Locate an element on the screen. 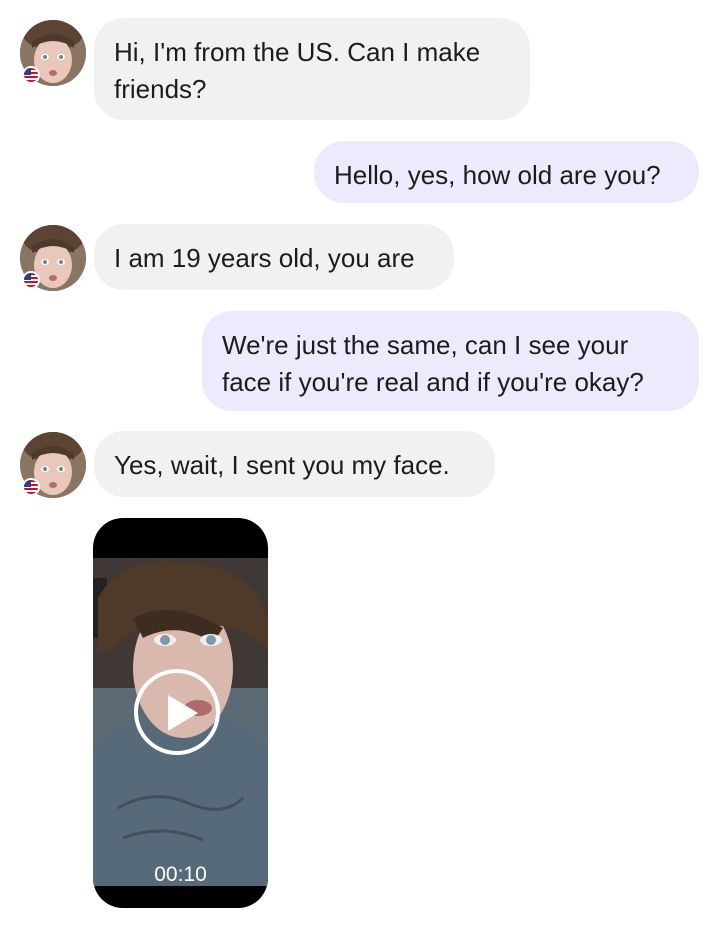 The image size is (720, 926). message-bubble-incoming: Yes, wait, I sent you my face. is located at coordinates (294, 464).